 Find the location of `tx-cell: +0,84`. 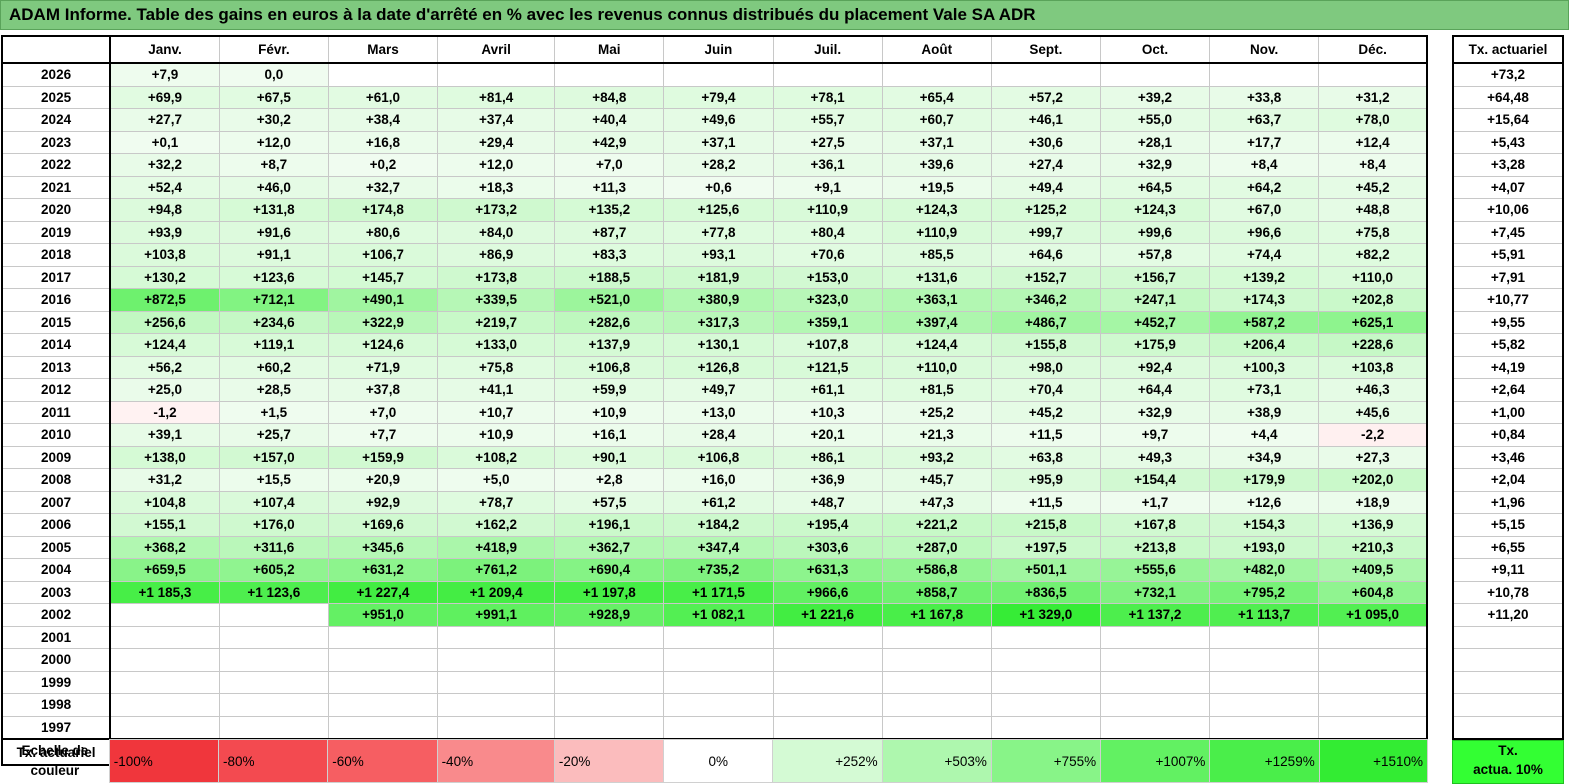

tx-cell: +0,84 is located at coordinates (1508, 435).